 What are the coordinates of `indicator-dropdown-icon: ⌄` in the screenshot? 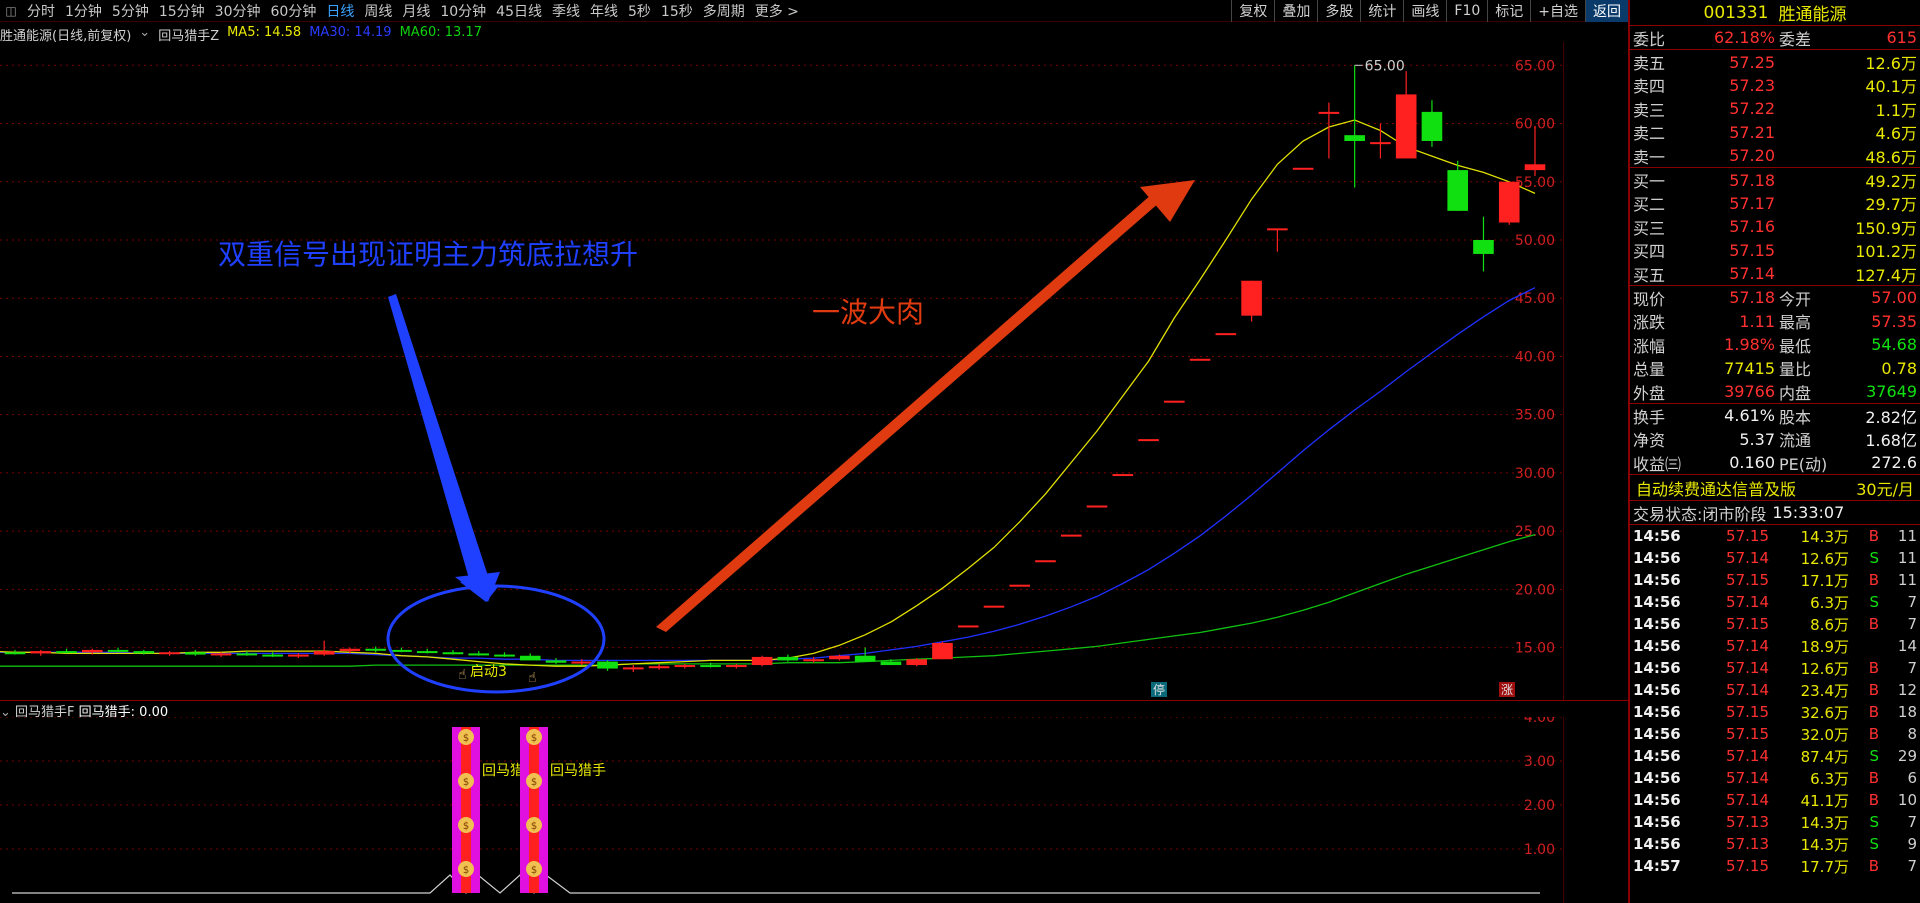 It's located at (144, 34).